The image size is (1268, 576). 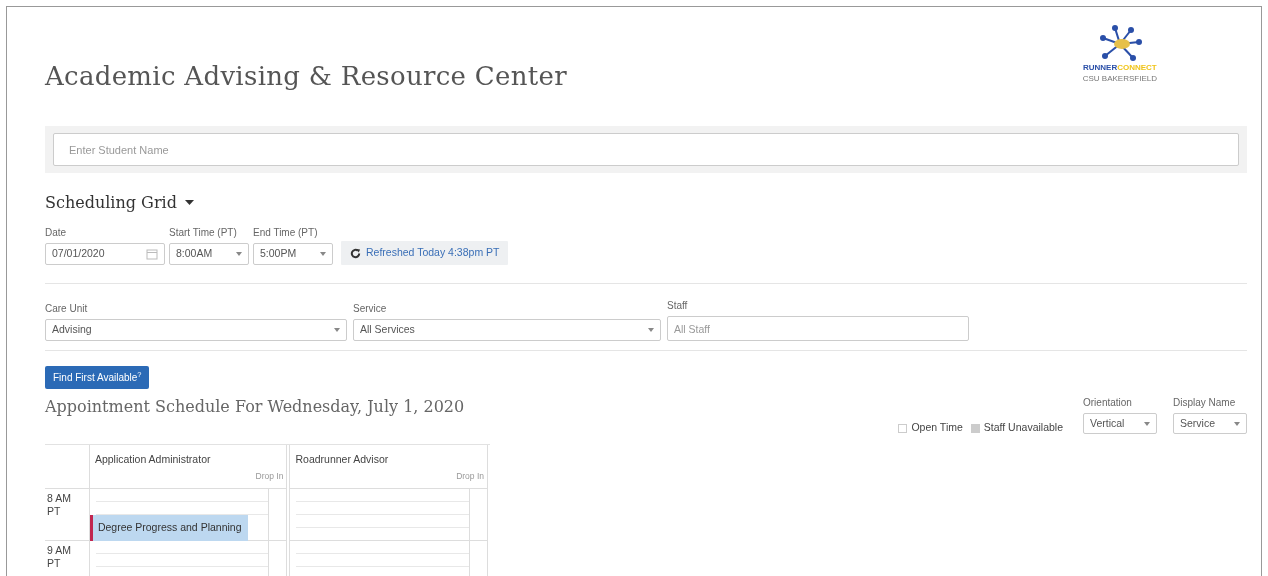 What do you see at coordinates (370, 309) in the screenshot?
I see `field-label: Service` at bounding box center [370, 309].